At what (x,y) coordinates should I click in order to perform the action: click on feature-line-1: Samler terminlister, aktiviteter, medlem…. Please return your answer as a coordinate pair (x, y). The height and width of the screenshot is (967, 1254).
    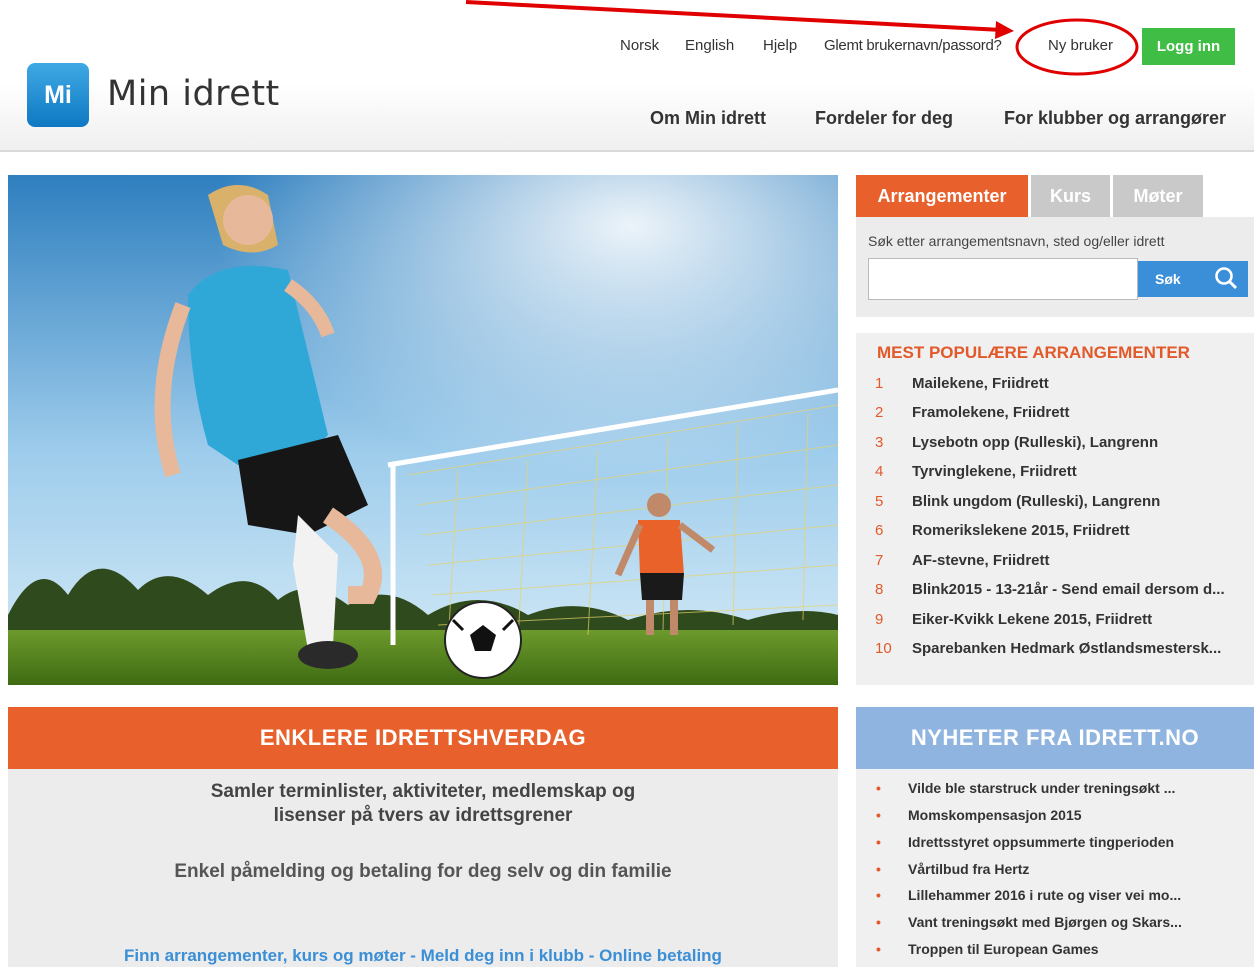
    Looking at the image, I should click on (423, 791).